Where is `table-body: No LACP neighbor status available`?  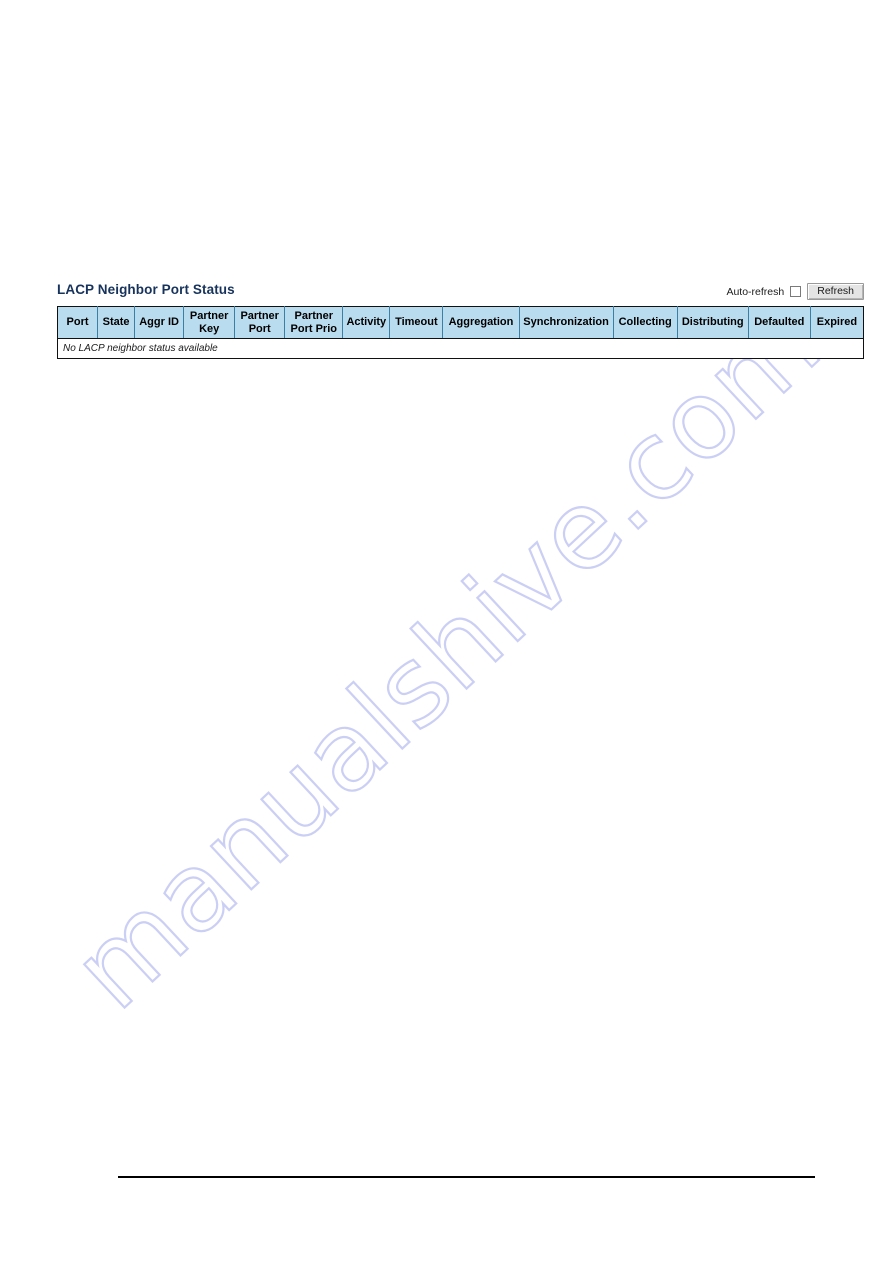 table-body: No LACP neighbor status available is located at coordinates (460, 348).